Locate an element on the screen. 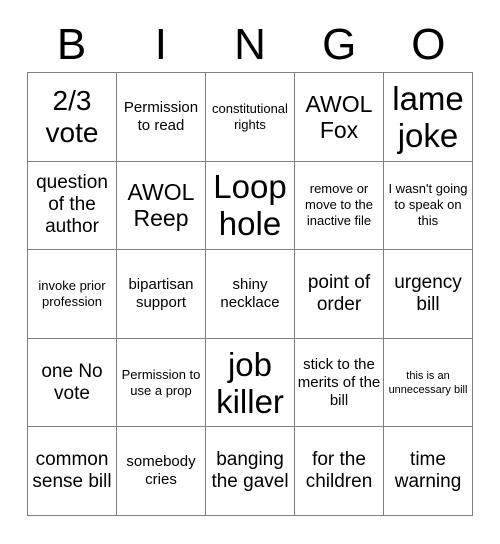 This screenshot has width=500, height=544. bingo-cell: time warning is located at coordinates (428, 471).